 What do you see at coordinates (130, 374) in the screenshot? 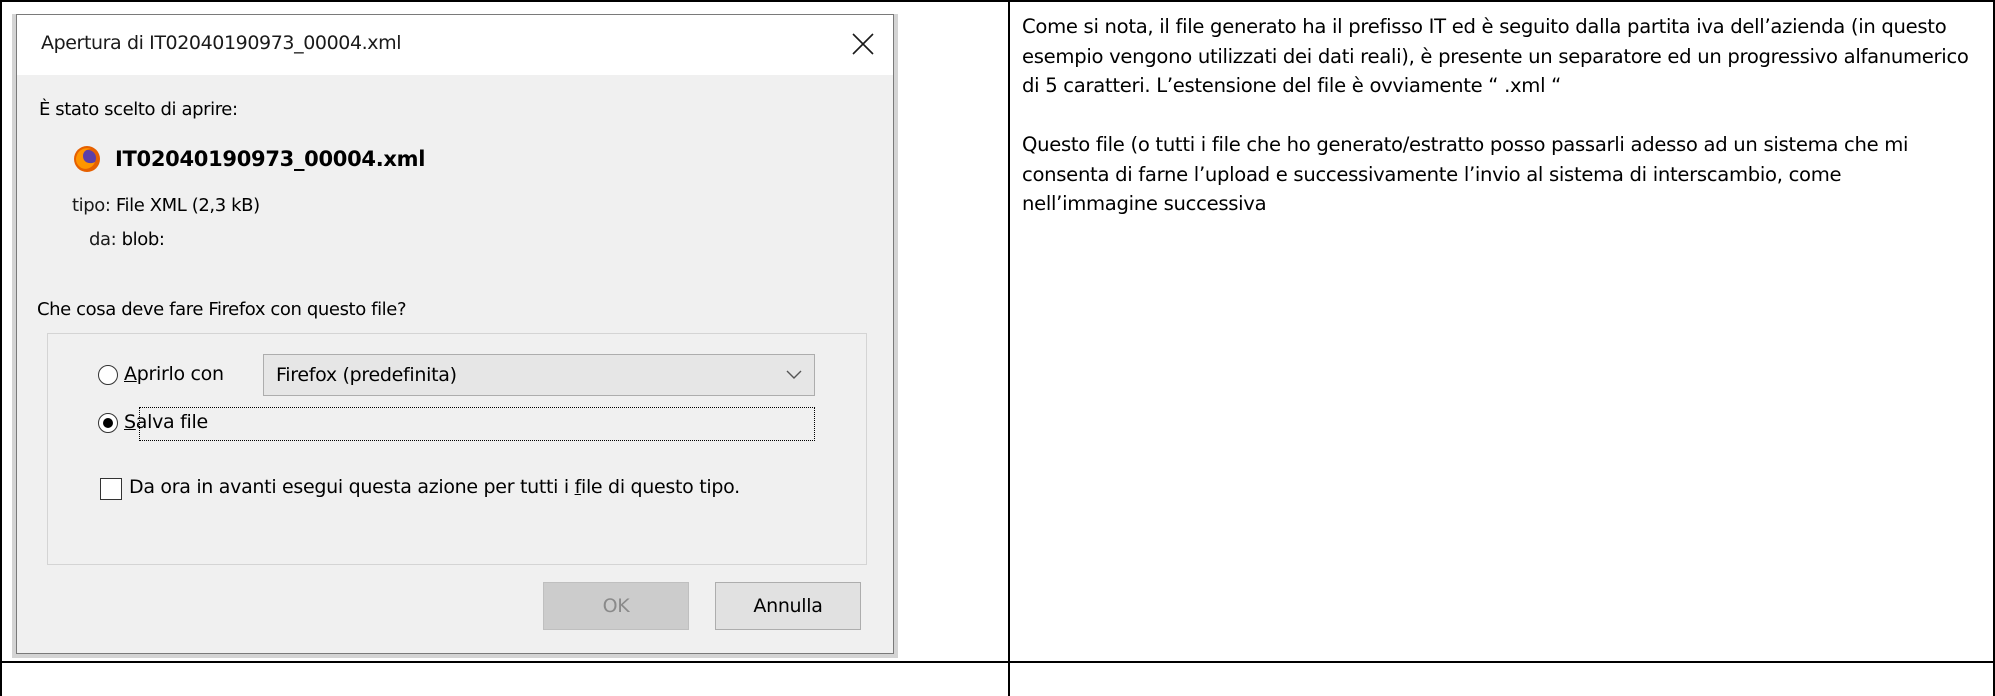
I see `open-with-accel: A` at bounding box center [130, 374].